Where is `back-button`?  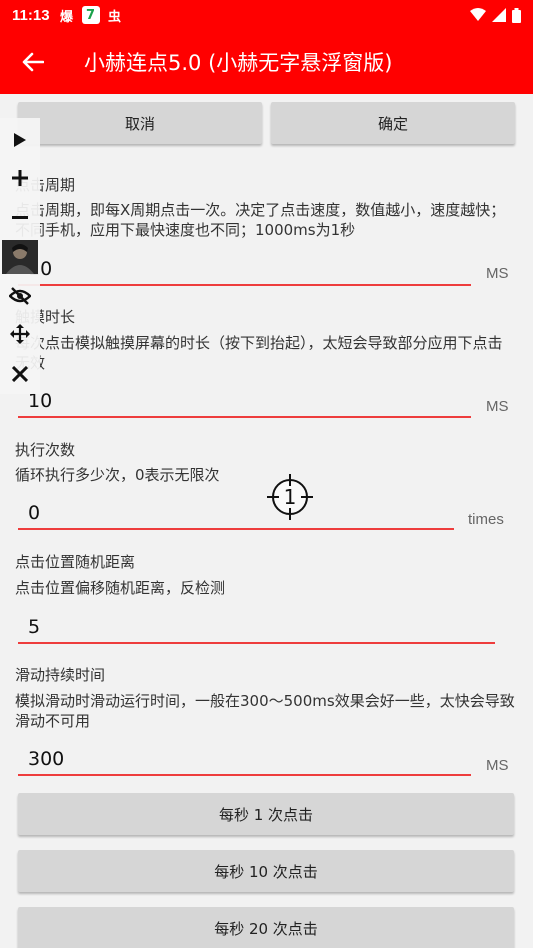 back-button is located at coordinates (33, 62).